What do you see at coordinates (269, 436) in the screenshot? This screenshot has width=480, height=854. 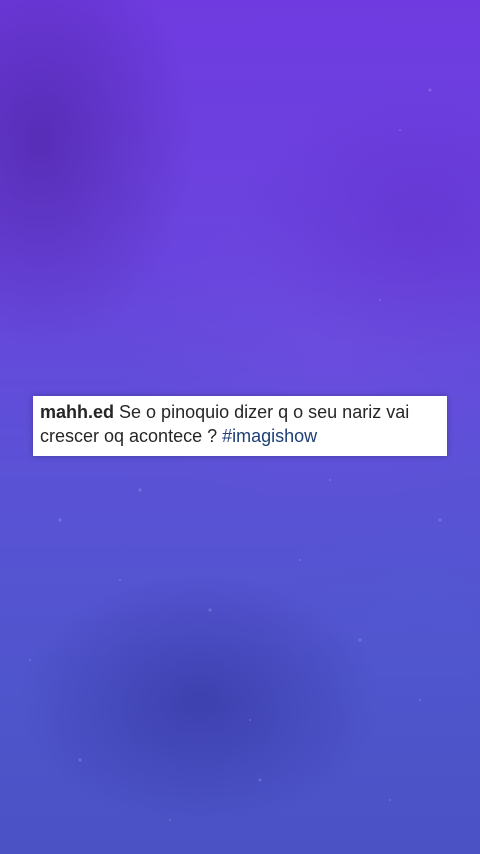 I see `comment-hashtag: #imagishow` at bounding box center [269, 436].